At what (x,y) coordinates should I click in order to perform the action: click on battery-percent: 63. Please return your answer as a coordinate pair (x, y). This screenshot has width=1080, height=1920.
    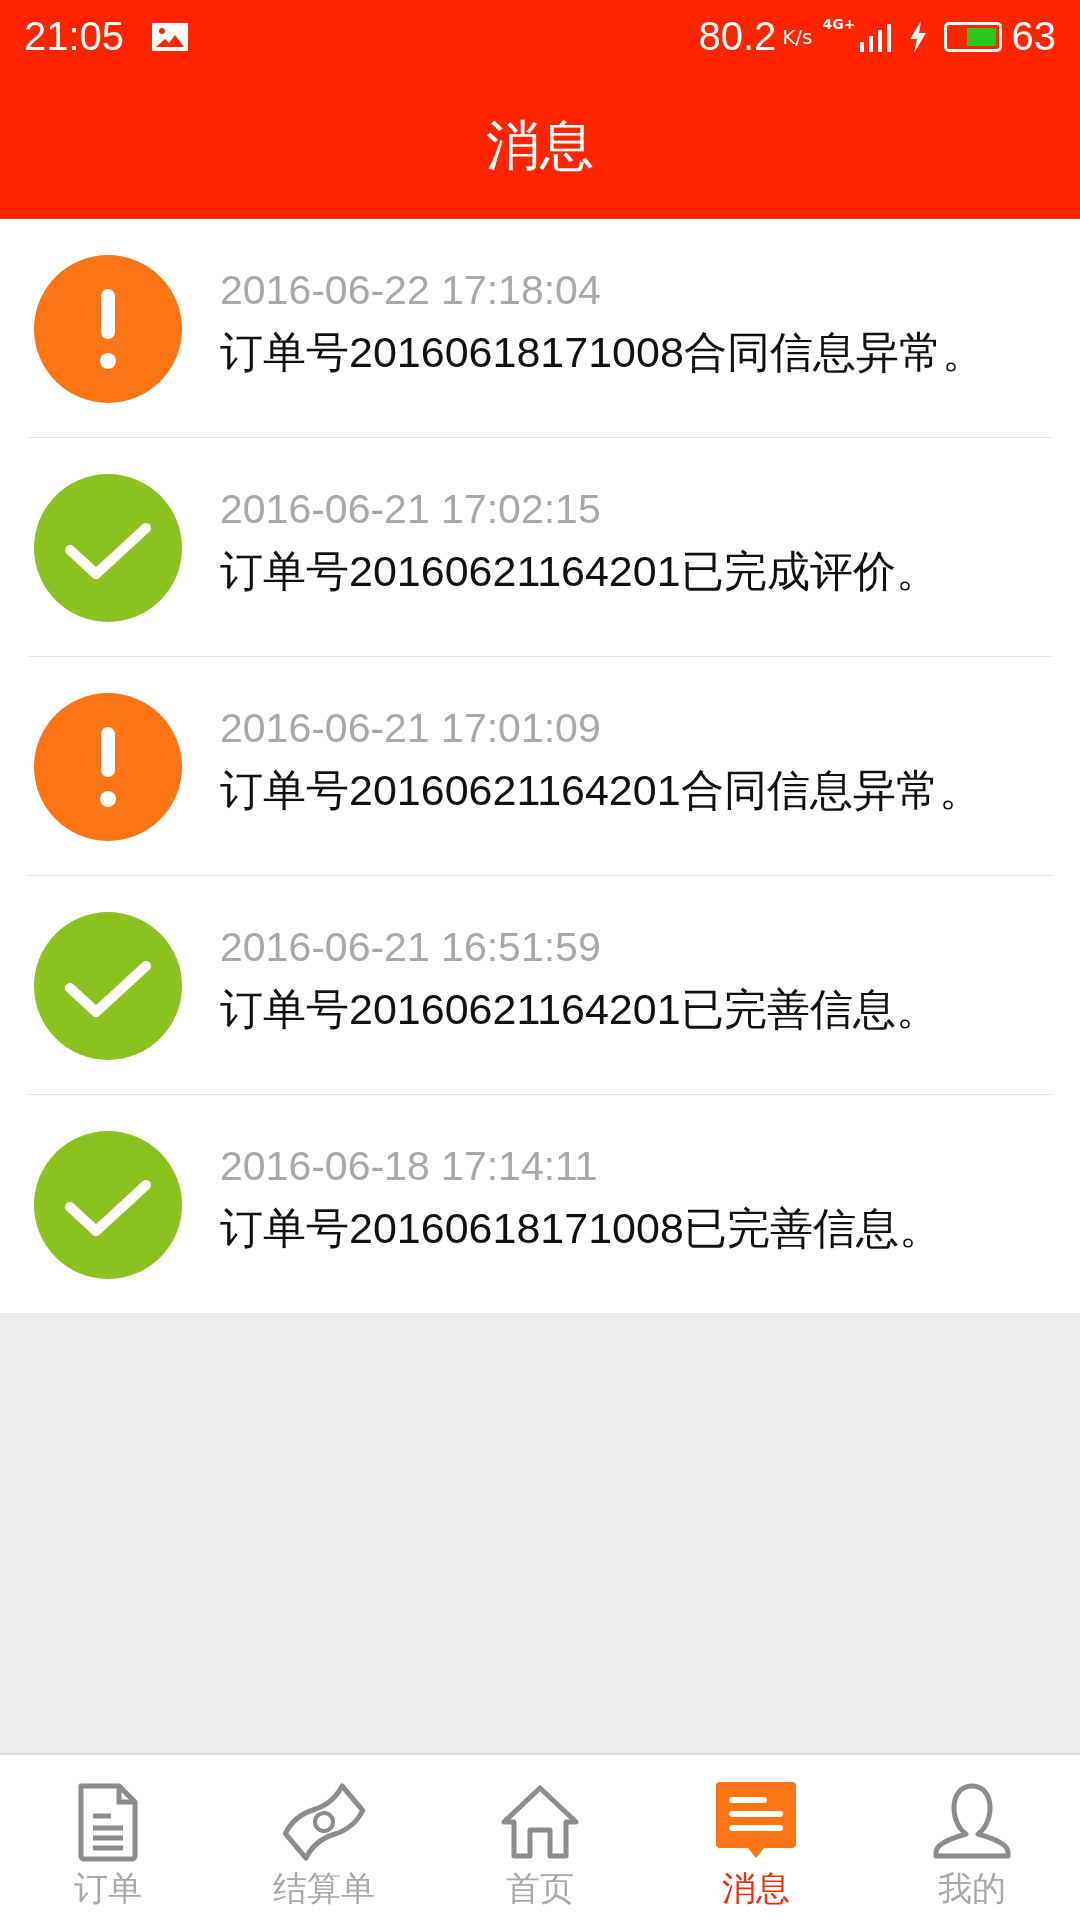
    Looking at the image, I should click on (1033, 36).